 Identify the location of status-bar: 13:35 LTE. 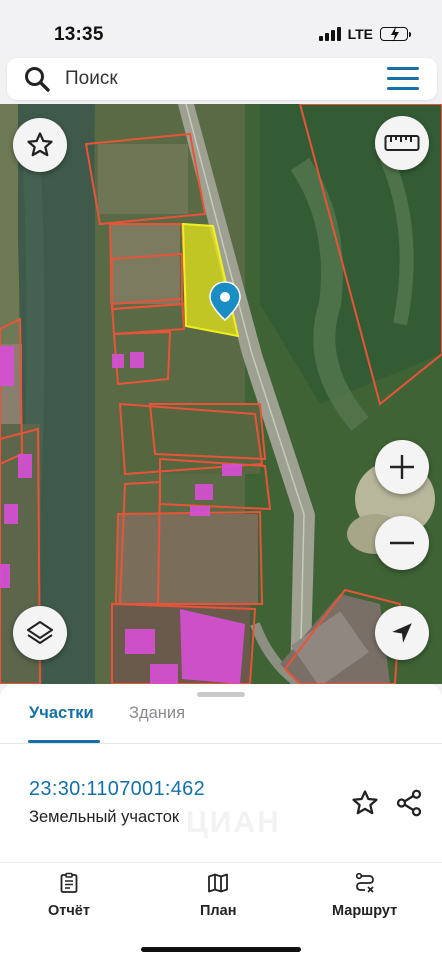
(221, 29).